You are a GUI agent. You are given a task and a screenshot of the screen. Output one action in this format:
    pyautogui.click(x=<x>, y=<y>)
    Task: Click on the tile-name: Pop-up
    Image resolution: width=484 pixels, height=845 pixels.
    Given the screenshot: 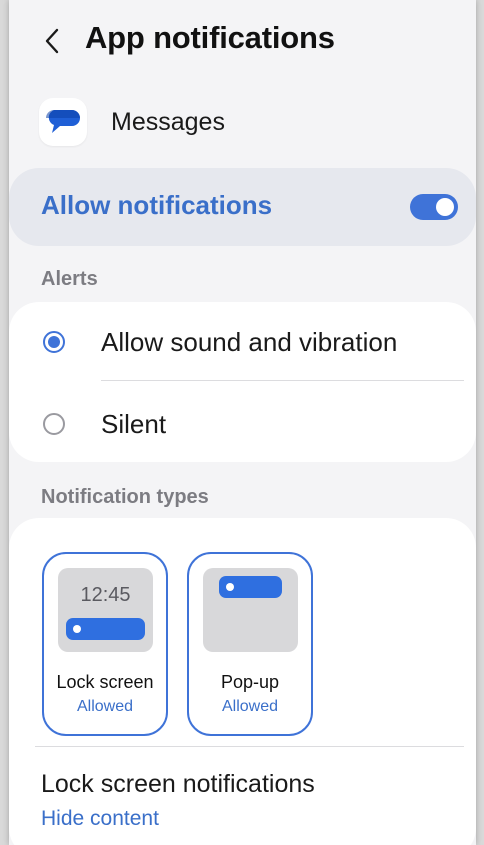 What is the action you would take?
    pyautogui.click(x=250, y=682)
    